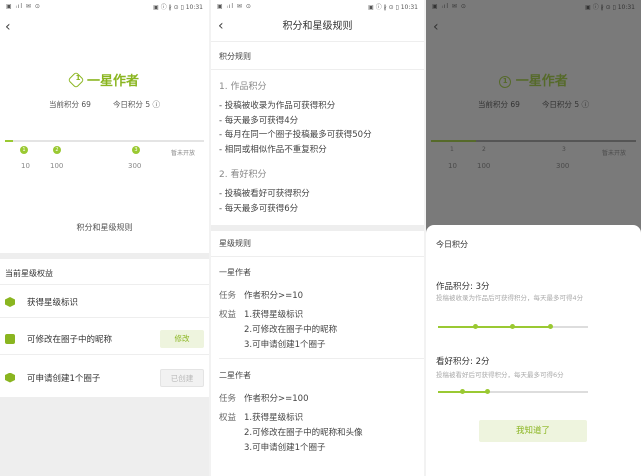 This screenshot has height=476, width=641. I want to click on rule-line: - 投稿被收录为作品可获得积分, so click(277, 106).